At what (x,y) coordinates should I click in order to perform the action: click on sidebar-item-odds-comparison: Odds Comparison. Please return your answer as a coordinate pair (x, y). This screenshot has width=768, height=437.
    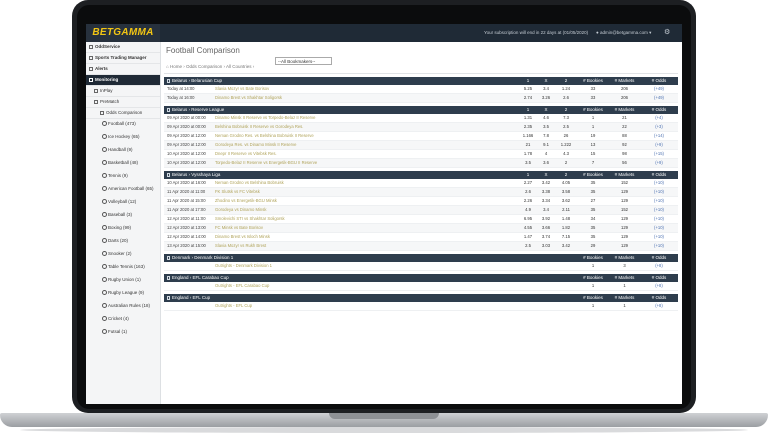
    Looking at the image, I should click on (123, 113).